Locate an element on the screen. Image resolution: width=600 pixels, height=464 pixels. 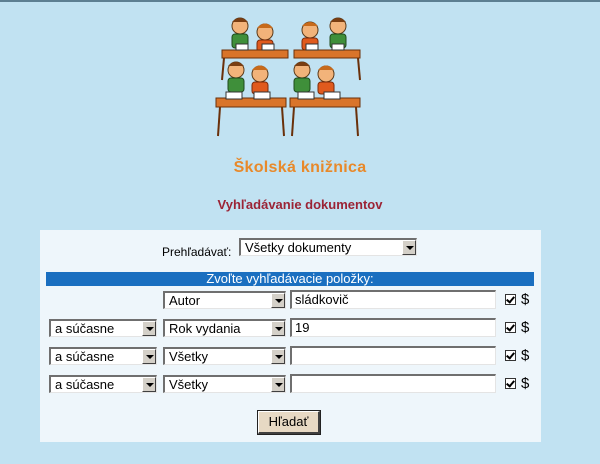
field-select-value: Autor is located at coordinates (185, 300).